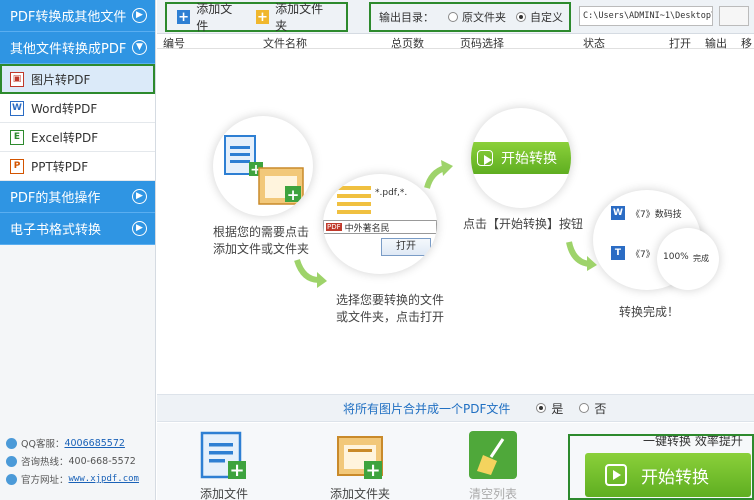 This screenshot has height=500, width=754. Describe the element at coordinates (104, 479) in the screenshot. I see `site-link: www.xjpdf.com` at that location.